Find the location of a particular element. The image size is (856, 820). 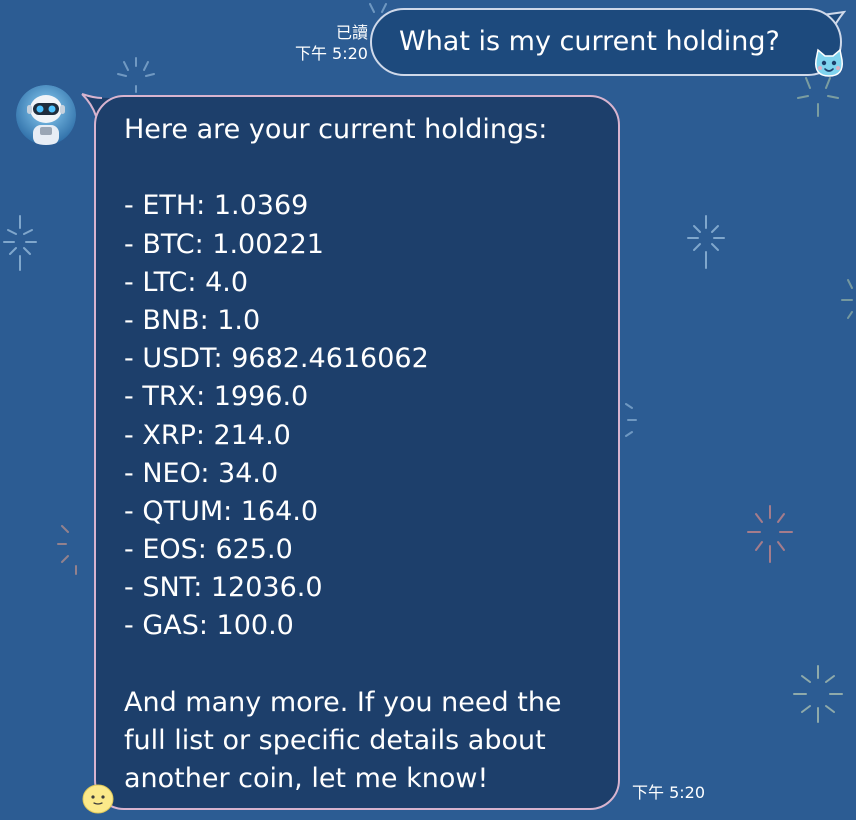

holding-item-gas: - GAS: 100.0 is located at coordinates (209, 626).